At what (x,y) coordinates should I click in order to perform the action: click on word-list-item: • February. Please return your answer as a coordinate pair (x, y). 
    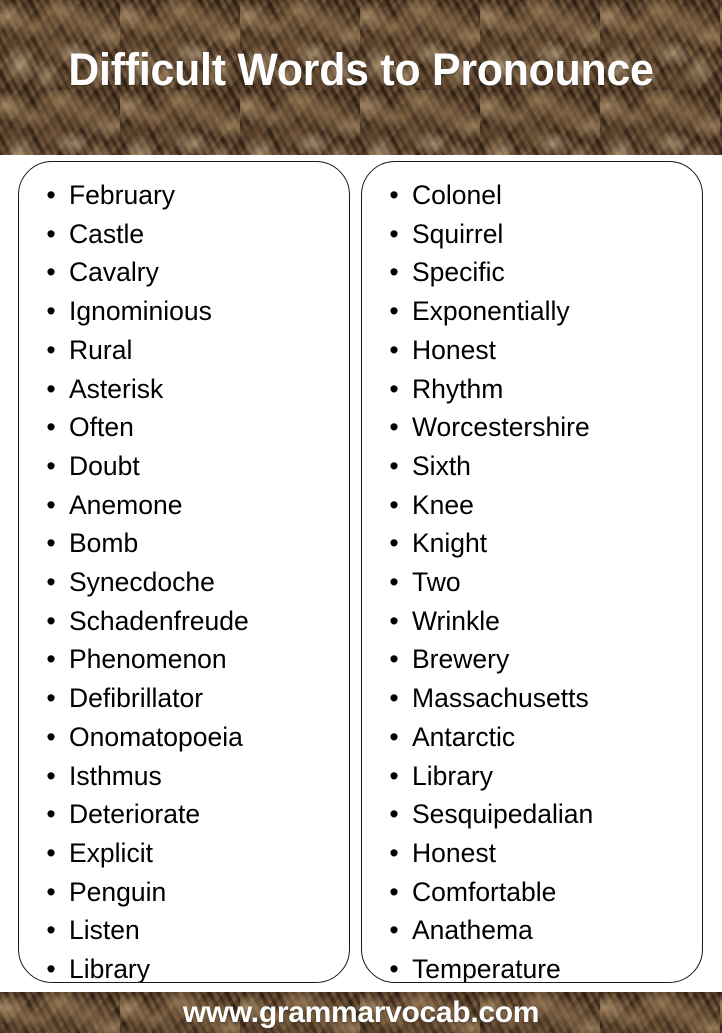
    Looking at the image, I should click on (184, 195).